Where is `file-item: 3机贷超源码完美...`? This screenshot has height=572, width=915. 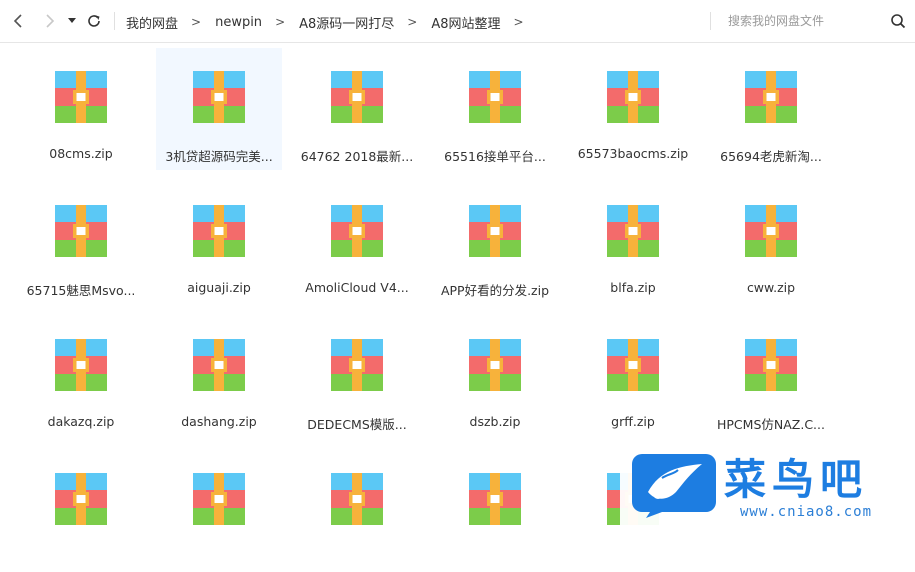
file-item: 3机贷超源码完美... is located at coordinates (219, 109).